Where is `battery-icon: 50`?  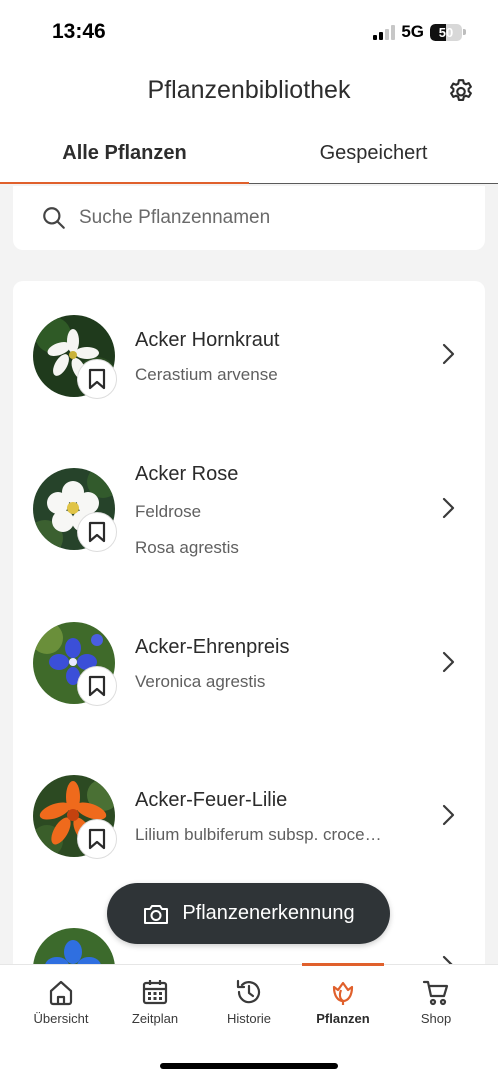 battery-icon: 50 is located at coordinates (448, 32).